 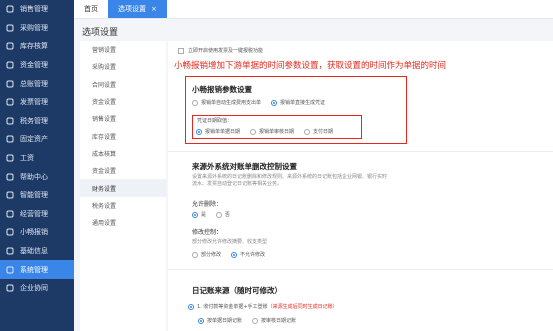 I want to click on business-icon, so click(x=10, y=214).